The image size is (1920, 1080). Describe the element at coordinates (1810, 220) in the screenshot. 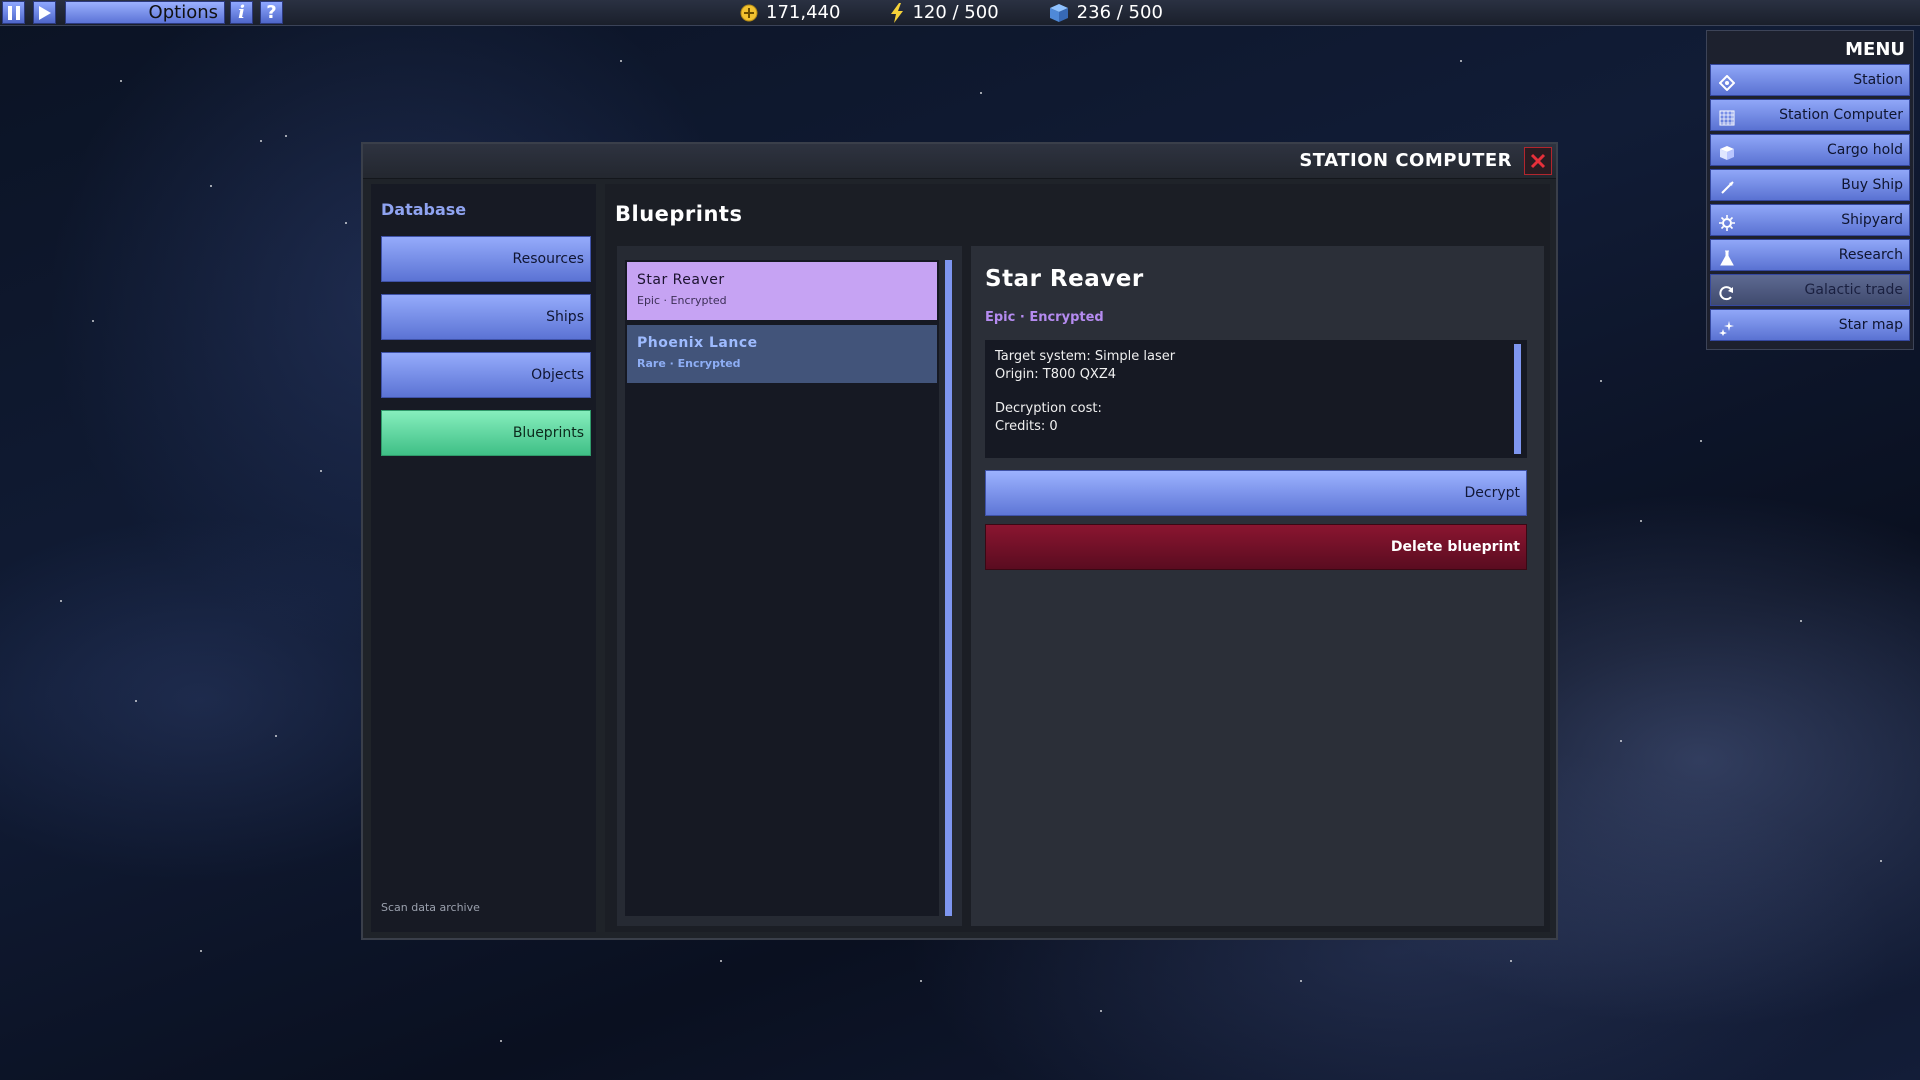

I see `menu-item-shipyard: Shipyard` at that location.